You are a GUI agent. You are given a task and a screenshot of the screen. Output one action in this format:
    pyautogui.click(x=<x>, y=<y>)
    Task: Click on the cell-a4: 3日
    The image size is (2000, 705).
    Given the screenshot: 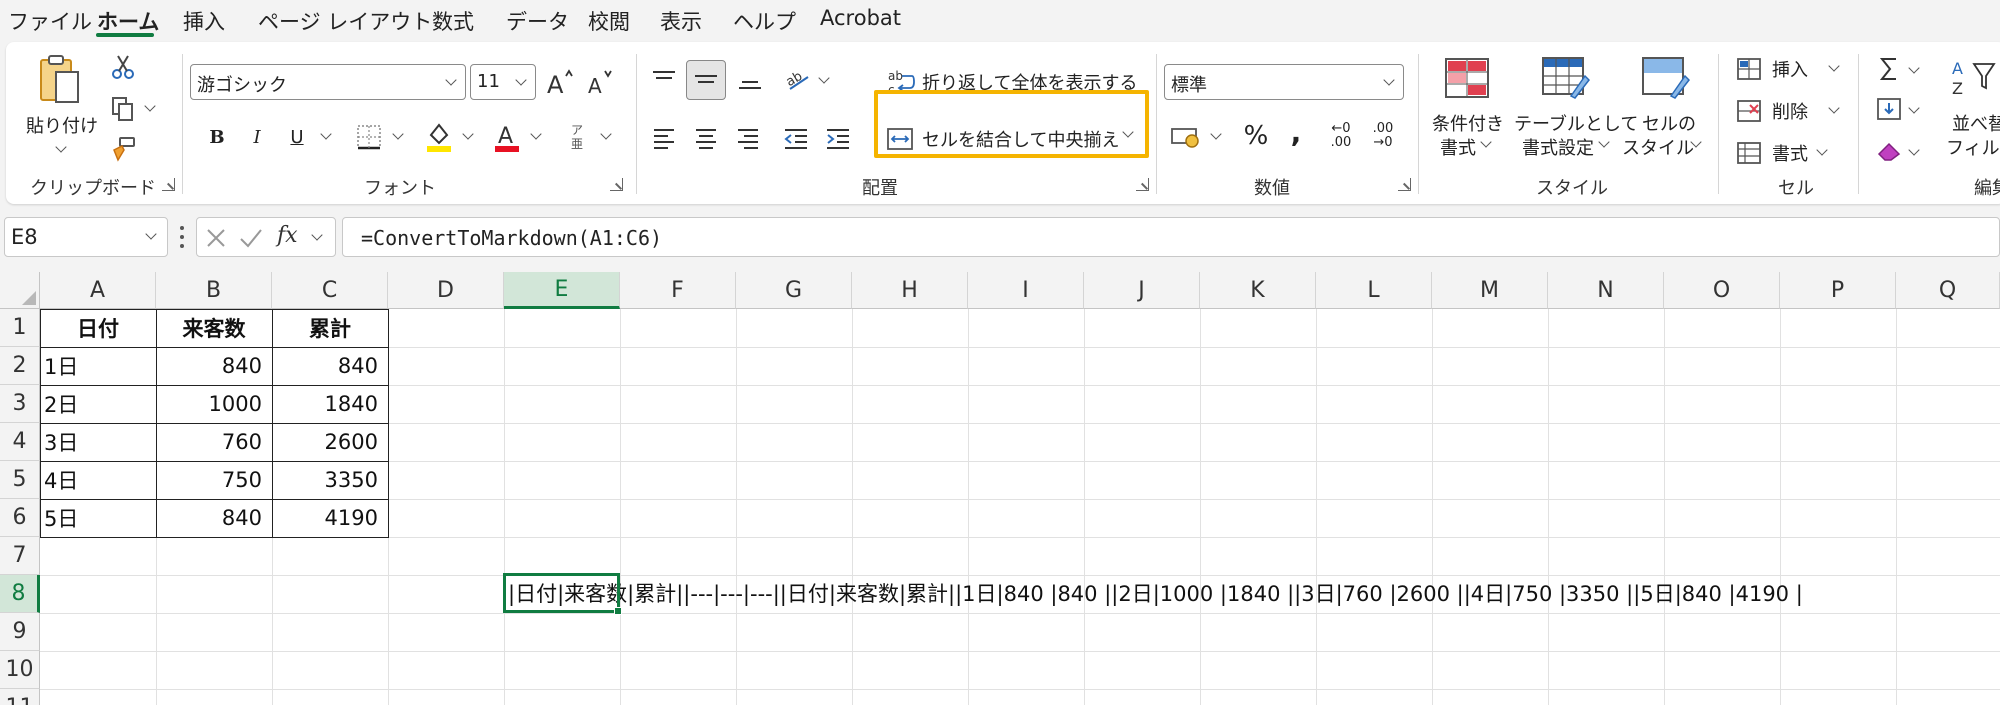 What is the action you would take?
    pyautogui.click(x=98, y=442)
    